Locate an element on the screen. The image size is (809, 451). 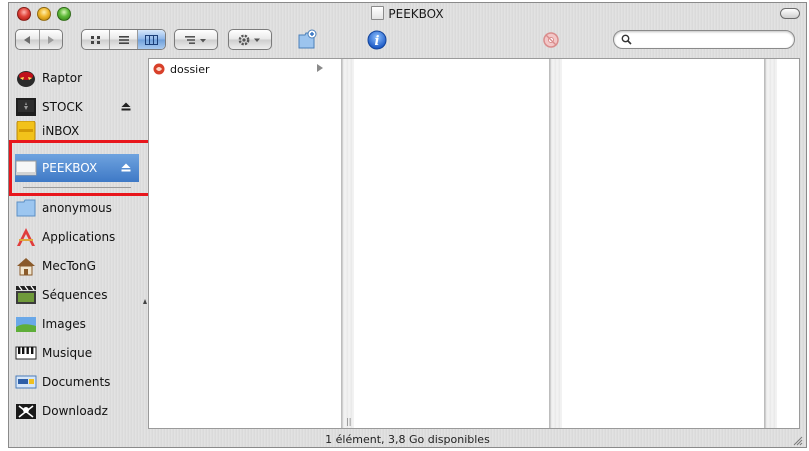
toolbar: i is located at coordinates (407, 41).